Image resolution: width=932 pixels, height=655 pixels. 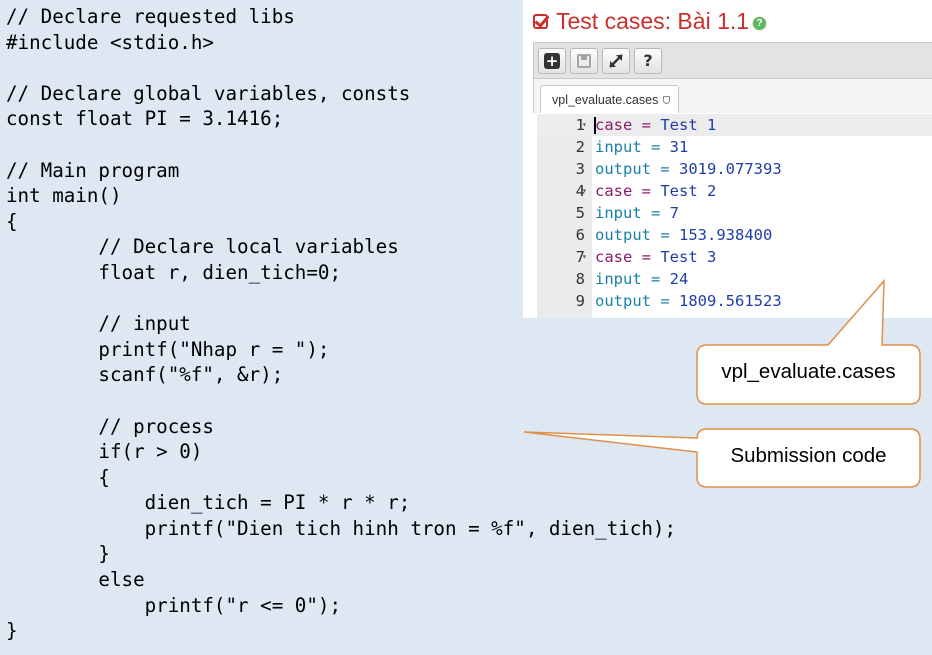 I want to click on evaluate-cases-callout-shape, so click(x=808, y=341).